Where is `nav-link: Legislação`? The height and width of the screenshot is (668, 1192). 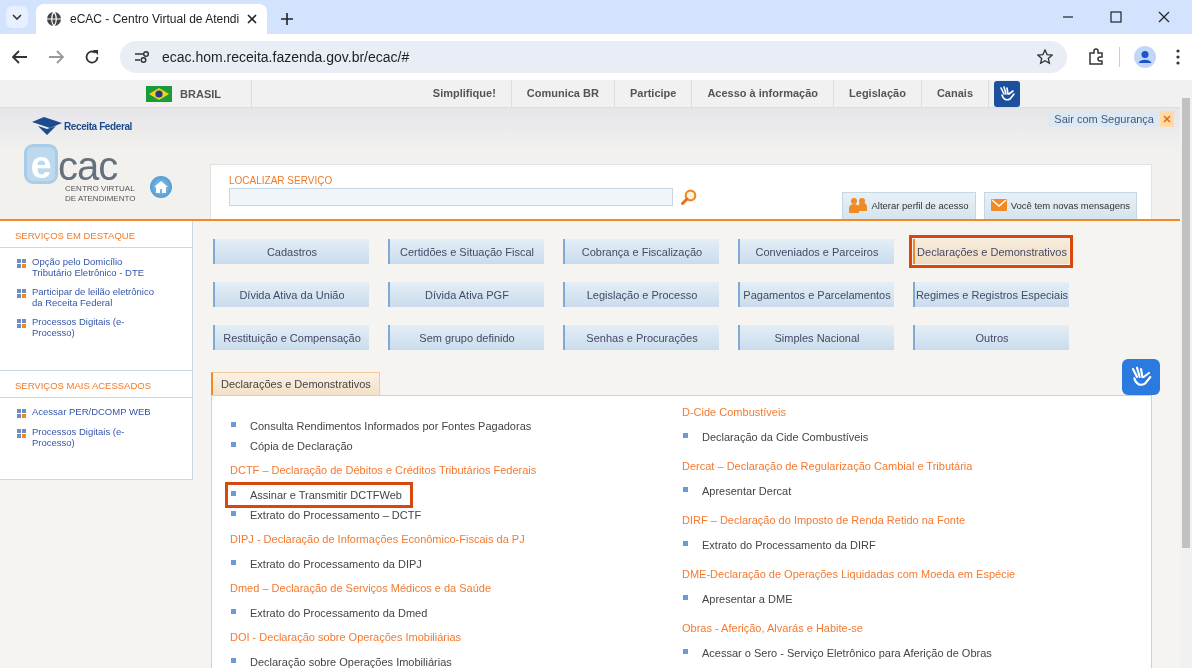 nav-link: Legislação is located at coordinates (878, 93).